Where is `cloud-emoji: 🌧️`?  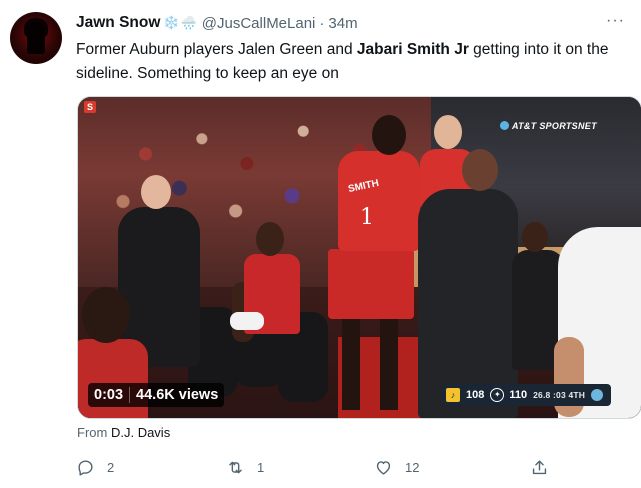
cloud-emoji: 🌧️ is located at coordinates (188, 22).